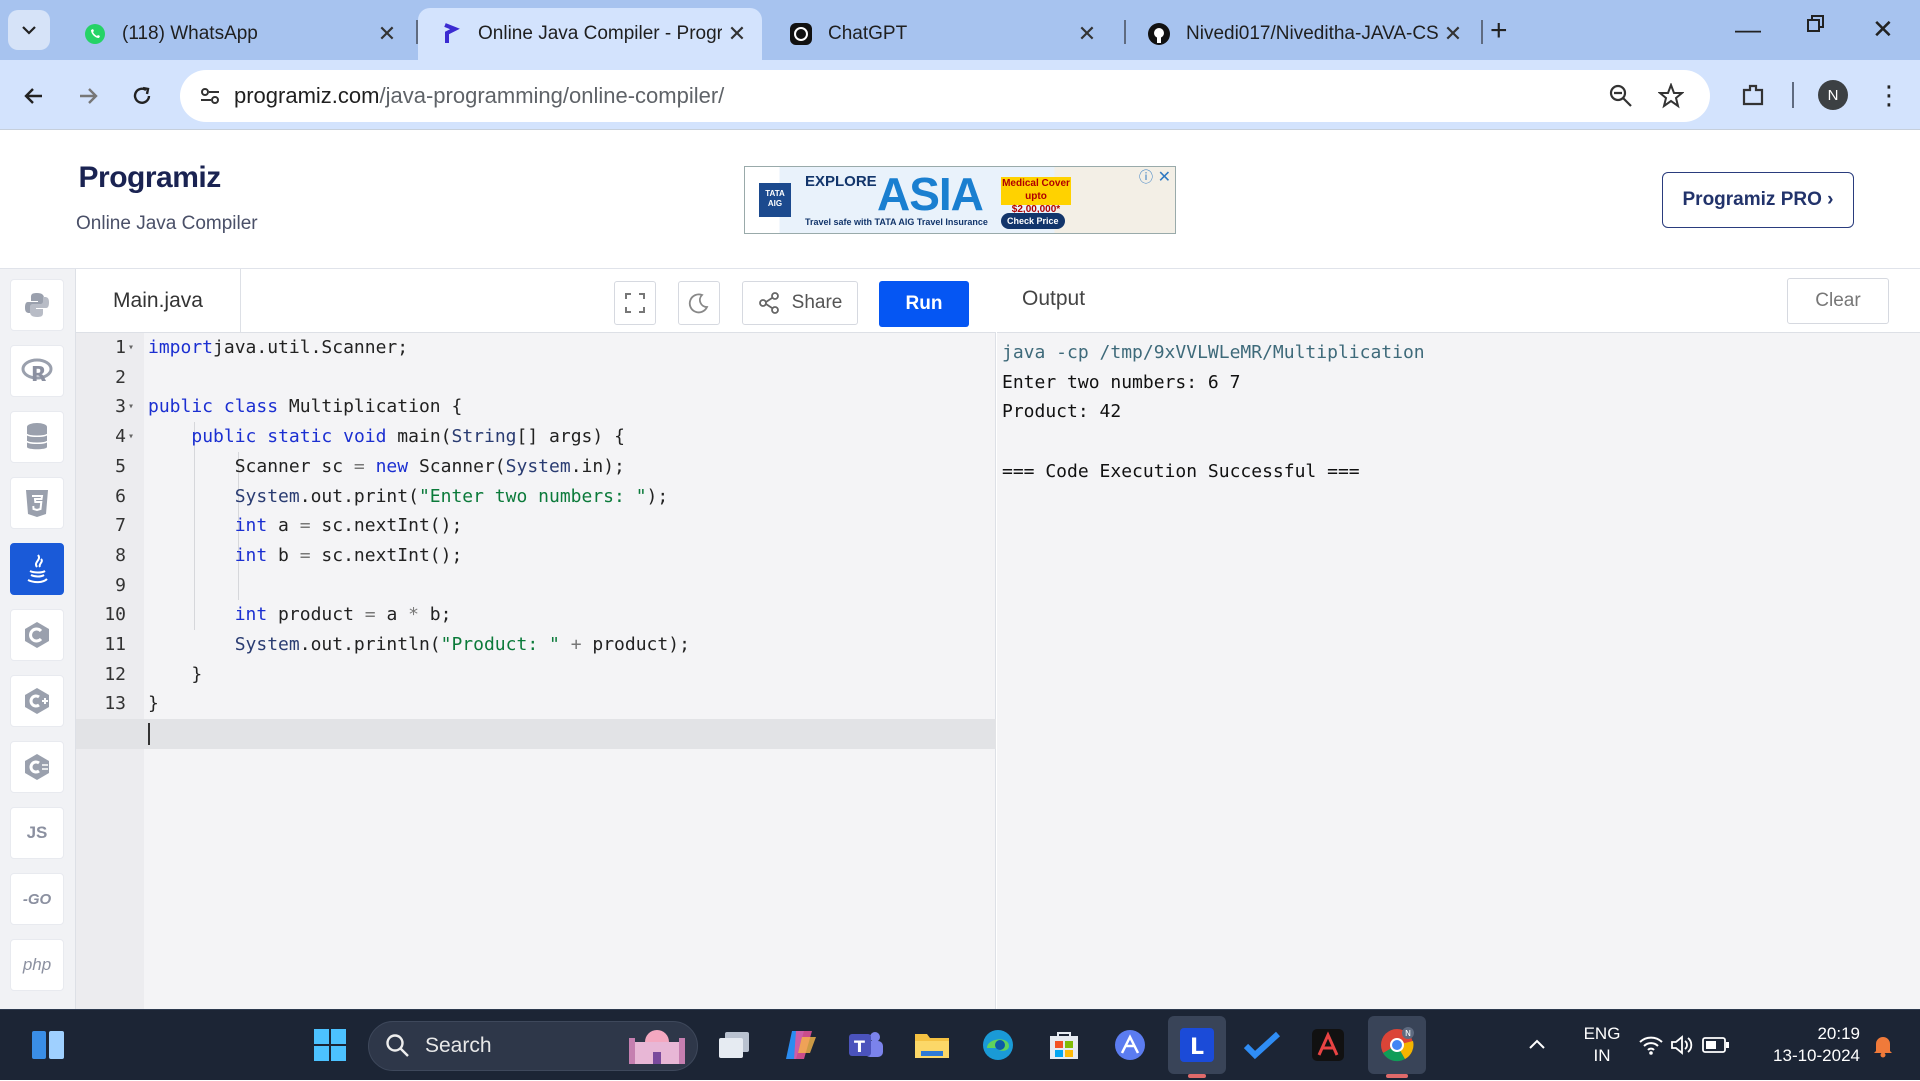  What do you see at coordinates (120, 466) in the screenshot?
I see `line-number: 5` at bounding box center [120, 466].